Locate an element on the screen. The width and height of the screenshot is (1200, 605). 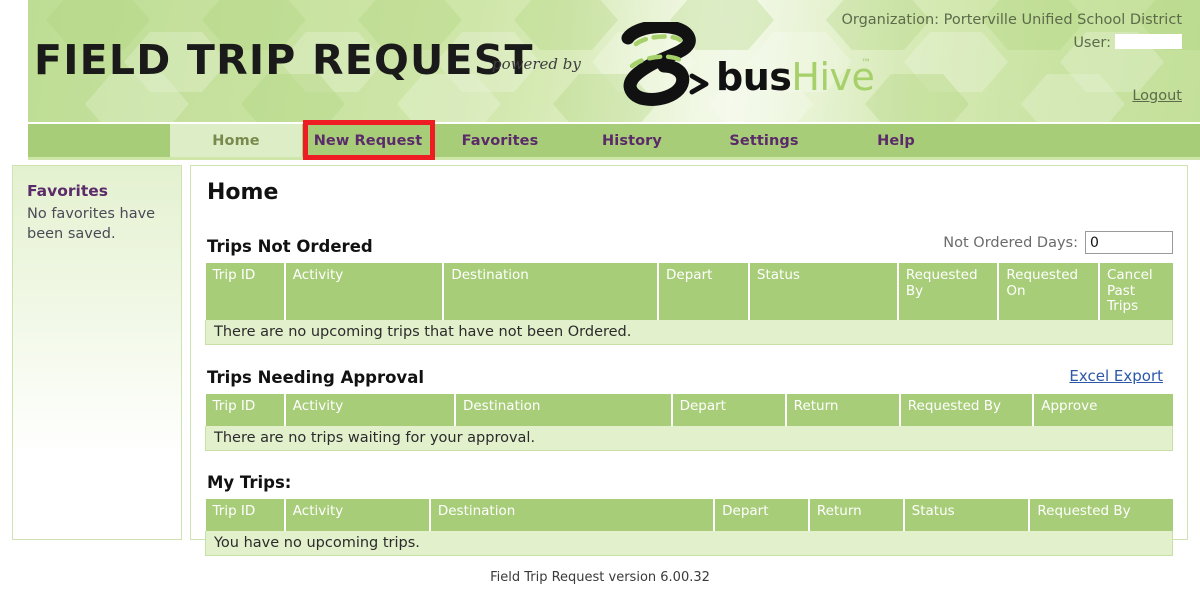
nav-tab-favorites: Favorites is located at coordinates (500, 140).